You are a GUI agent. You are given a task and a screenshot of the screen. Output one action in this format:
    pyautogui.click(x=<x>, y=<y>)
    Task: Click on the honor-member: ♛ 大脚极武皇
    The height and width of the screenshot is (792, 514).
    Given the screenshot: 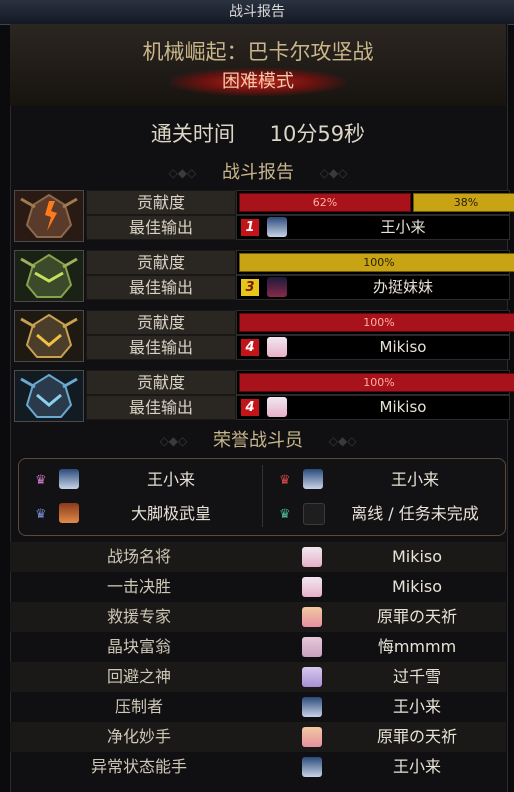 What is the action you would take?
    pyautogui.click(x=140, y=514)
    